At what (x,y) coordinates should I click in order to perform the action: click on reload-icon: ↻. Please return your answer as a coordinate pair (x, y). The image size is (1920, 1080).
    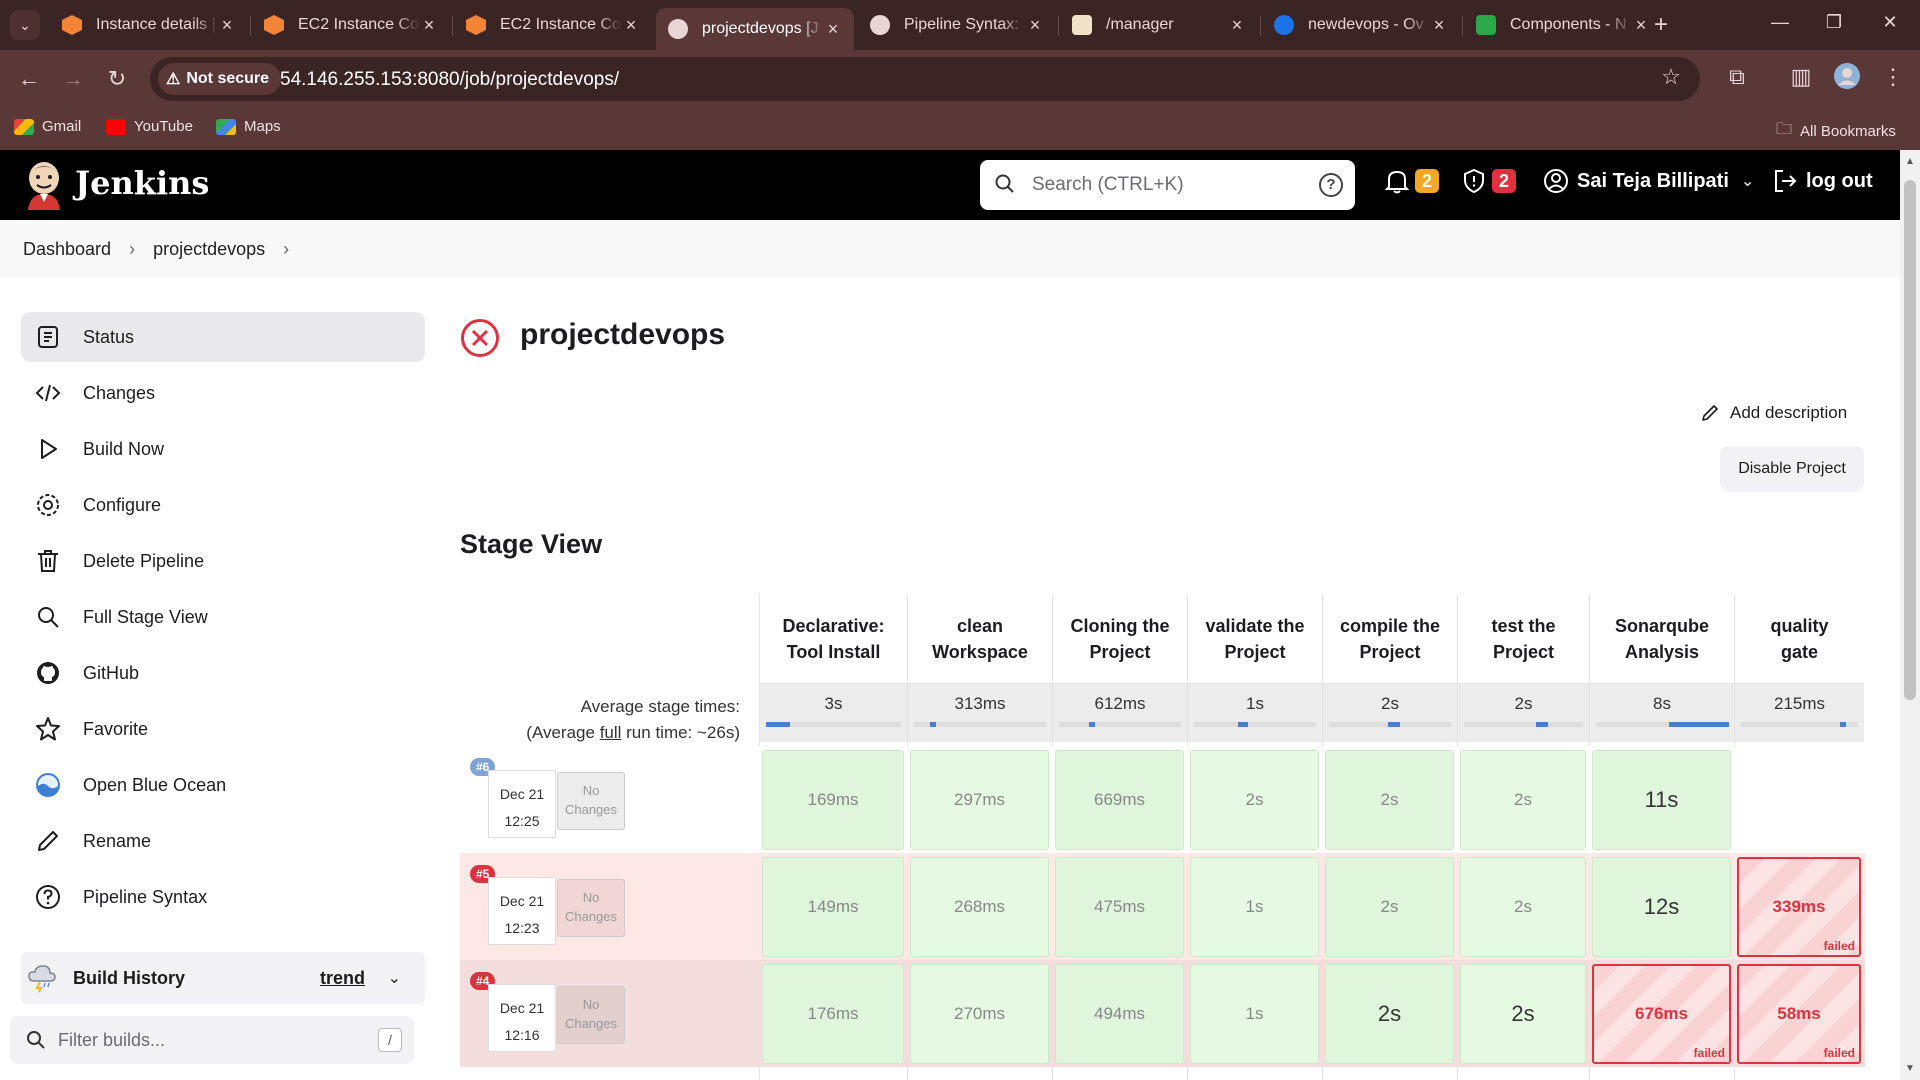
    Looking at the image, I should click on (117, 79).